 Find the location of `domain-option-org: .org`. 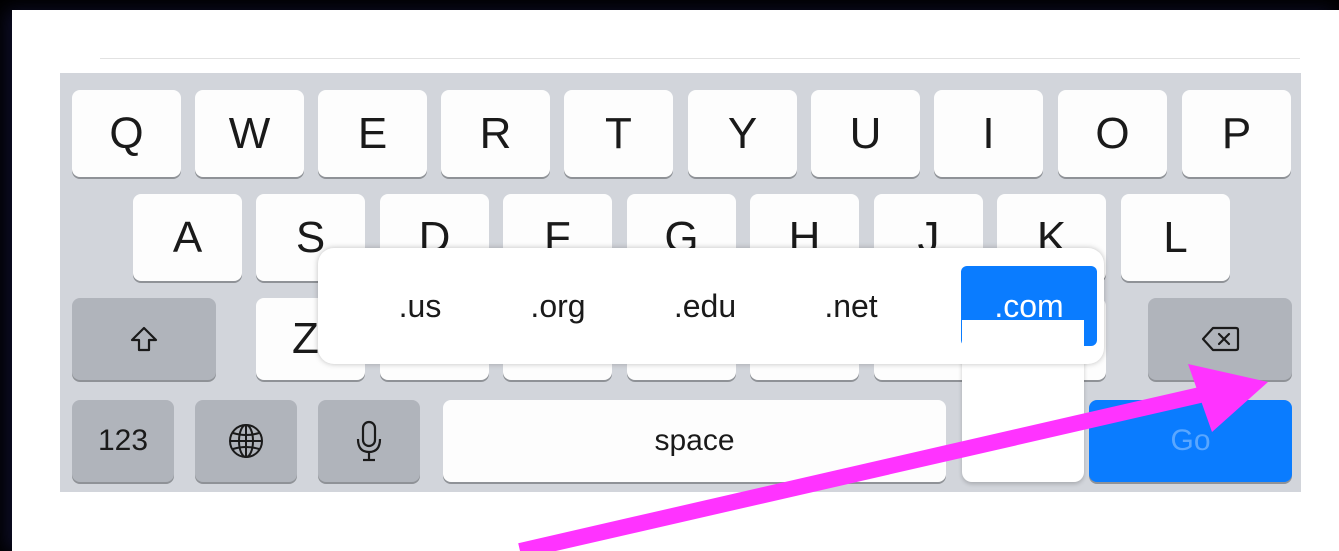

domain-option-org: .org is located at coordinates (558, 306).